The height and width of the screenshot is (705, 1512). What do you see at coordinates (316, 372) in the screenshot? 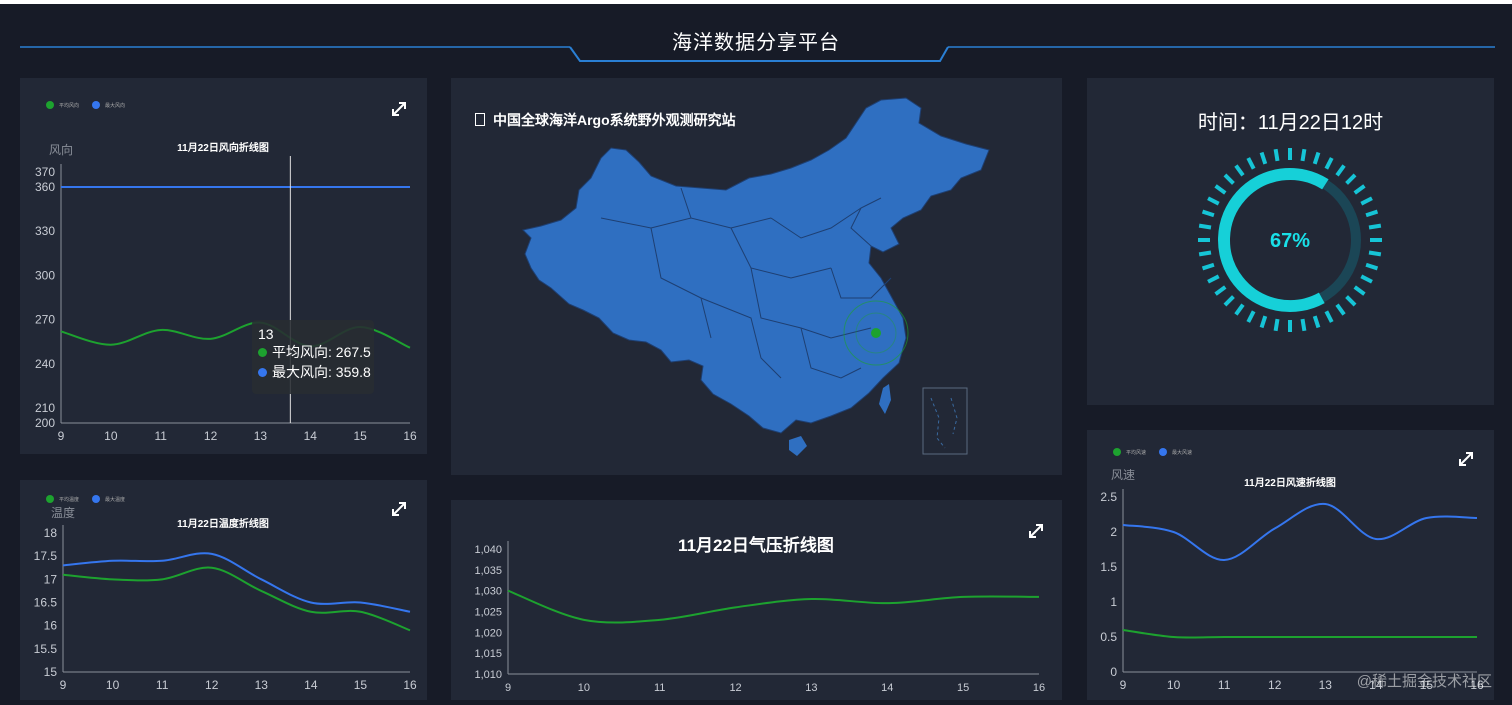
I see `tooltip-row: 最大风向: 359.8` at bounding box center [316, 372].